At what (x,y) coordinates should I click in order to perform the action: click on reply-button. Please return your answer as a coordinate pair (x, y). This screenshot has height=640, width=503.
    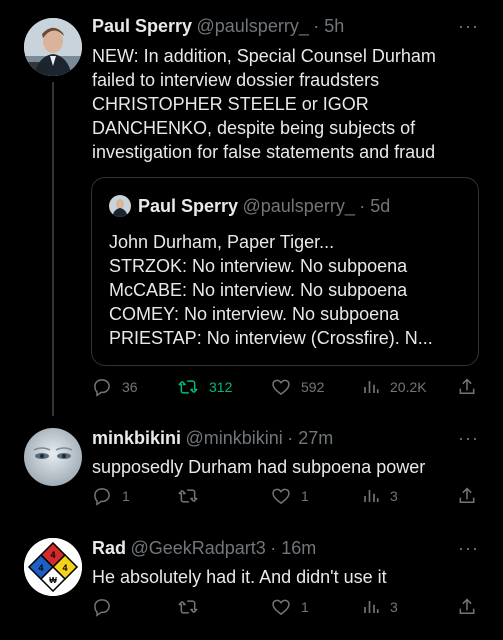
    Looking at the image, I should click on (107, 607).